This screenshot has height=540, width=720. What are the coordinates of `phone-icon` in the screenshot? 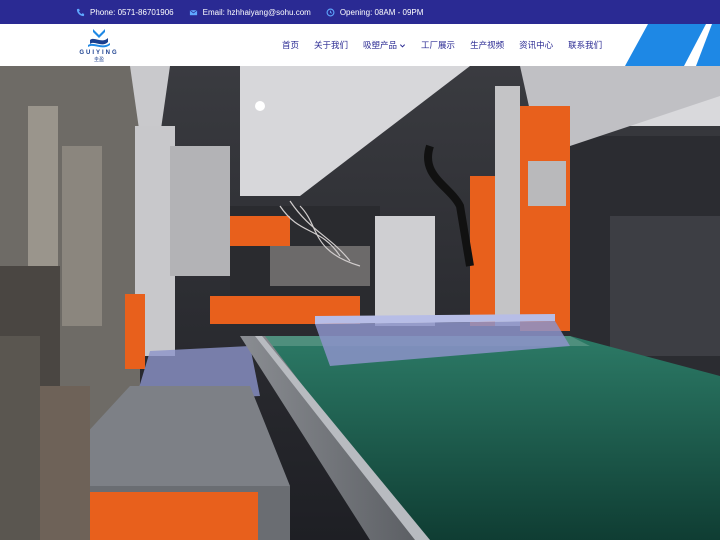 It's located at (80, 12).